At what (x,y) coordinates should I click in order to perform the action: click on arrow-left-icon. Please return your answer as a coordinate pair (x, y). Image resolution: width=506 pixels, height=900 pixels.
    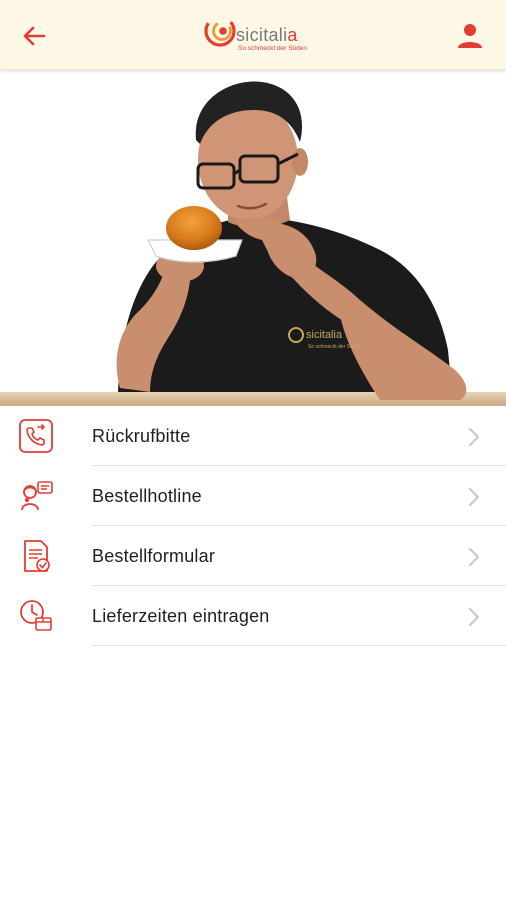
    Looking at the image, I should click on (34, 36).